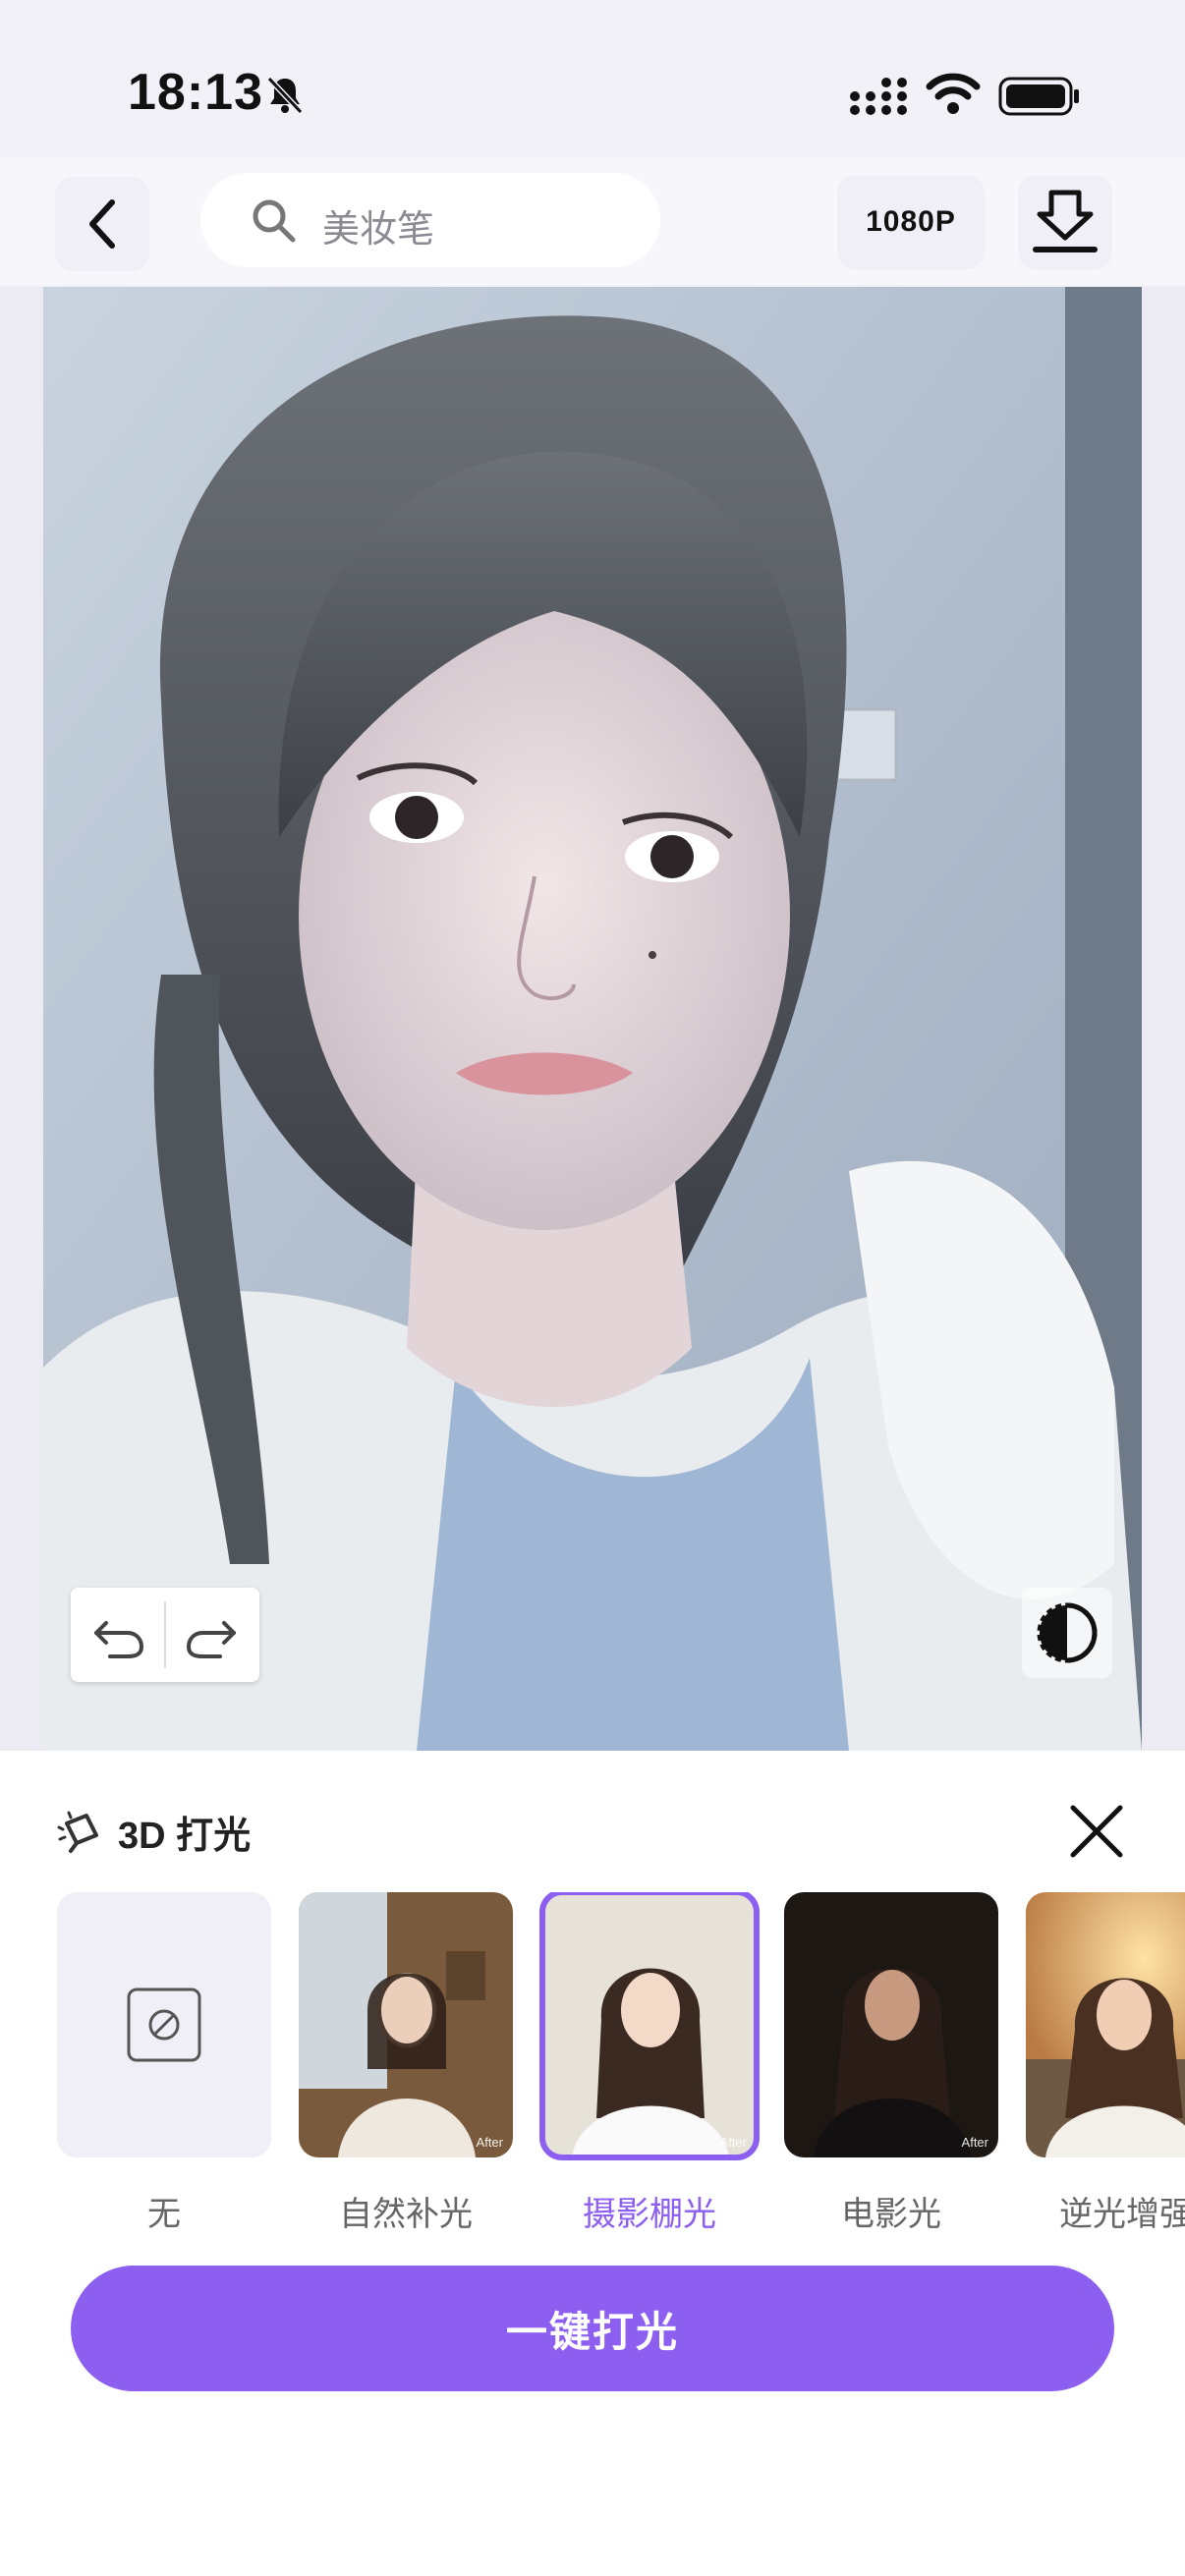 This screenshot has width=1185, height=2576. I want to click on filter-card-backlight-boost, so click(1106, 2024).